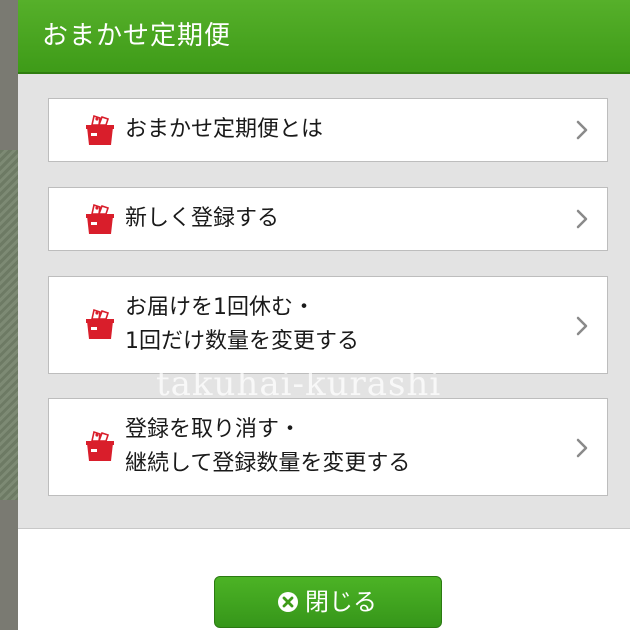  Describe the element at coordinates (137, 36) in the screenshot. I see `modal-title: おまかせ定期便` at that location.